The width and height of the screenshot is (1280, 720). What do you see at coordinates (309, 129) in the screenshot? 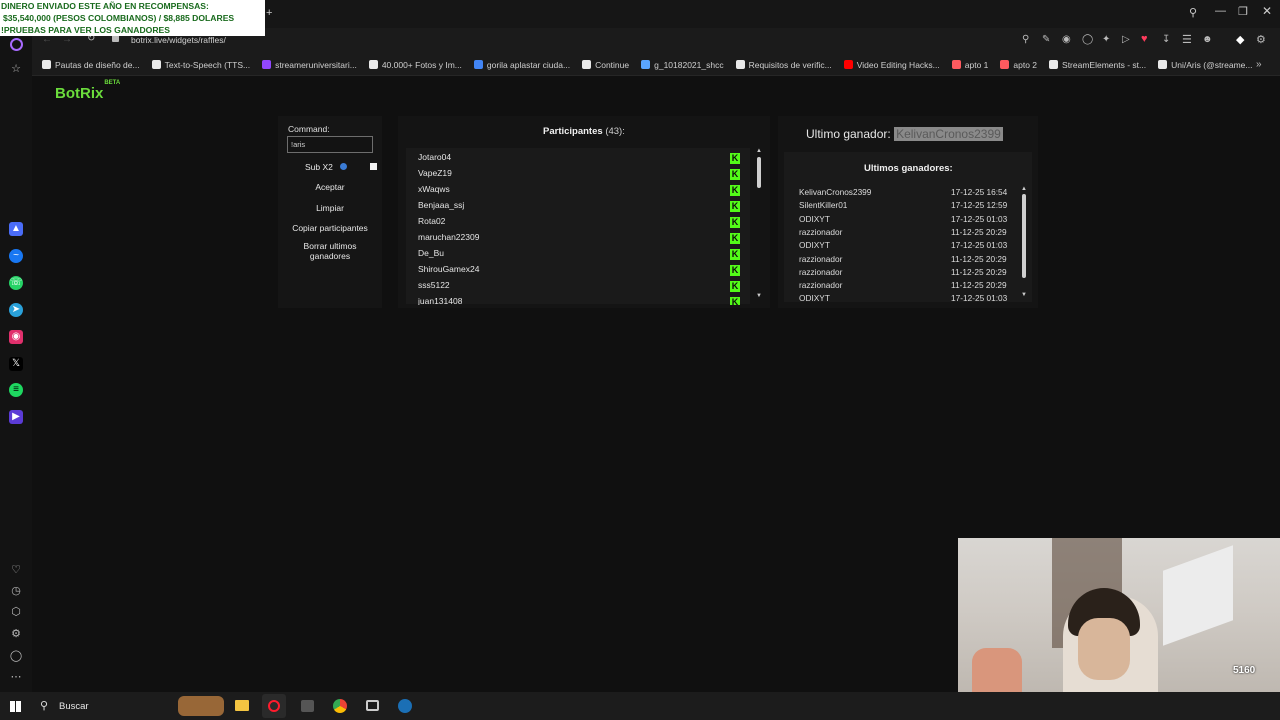
I see `command-label: Command:` at bounding box center [309, 129].